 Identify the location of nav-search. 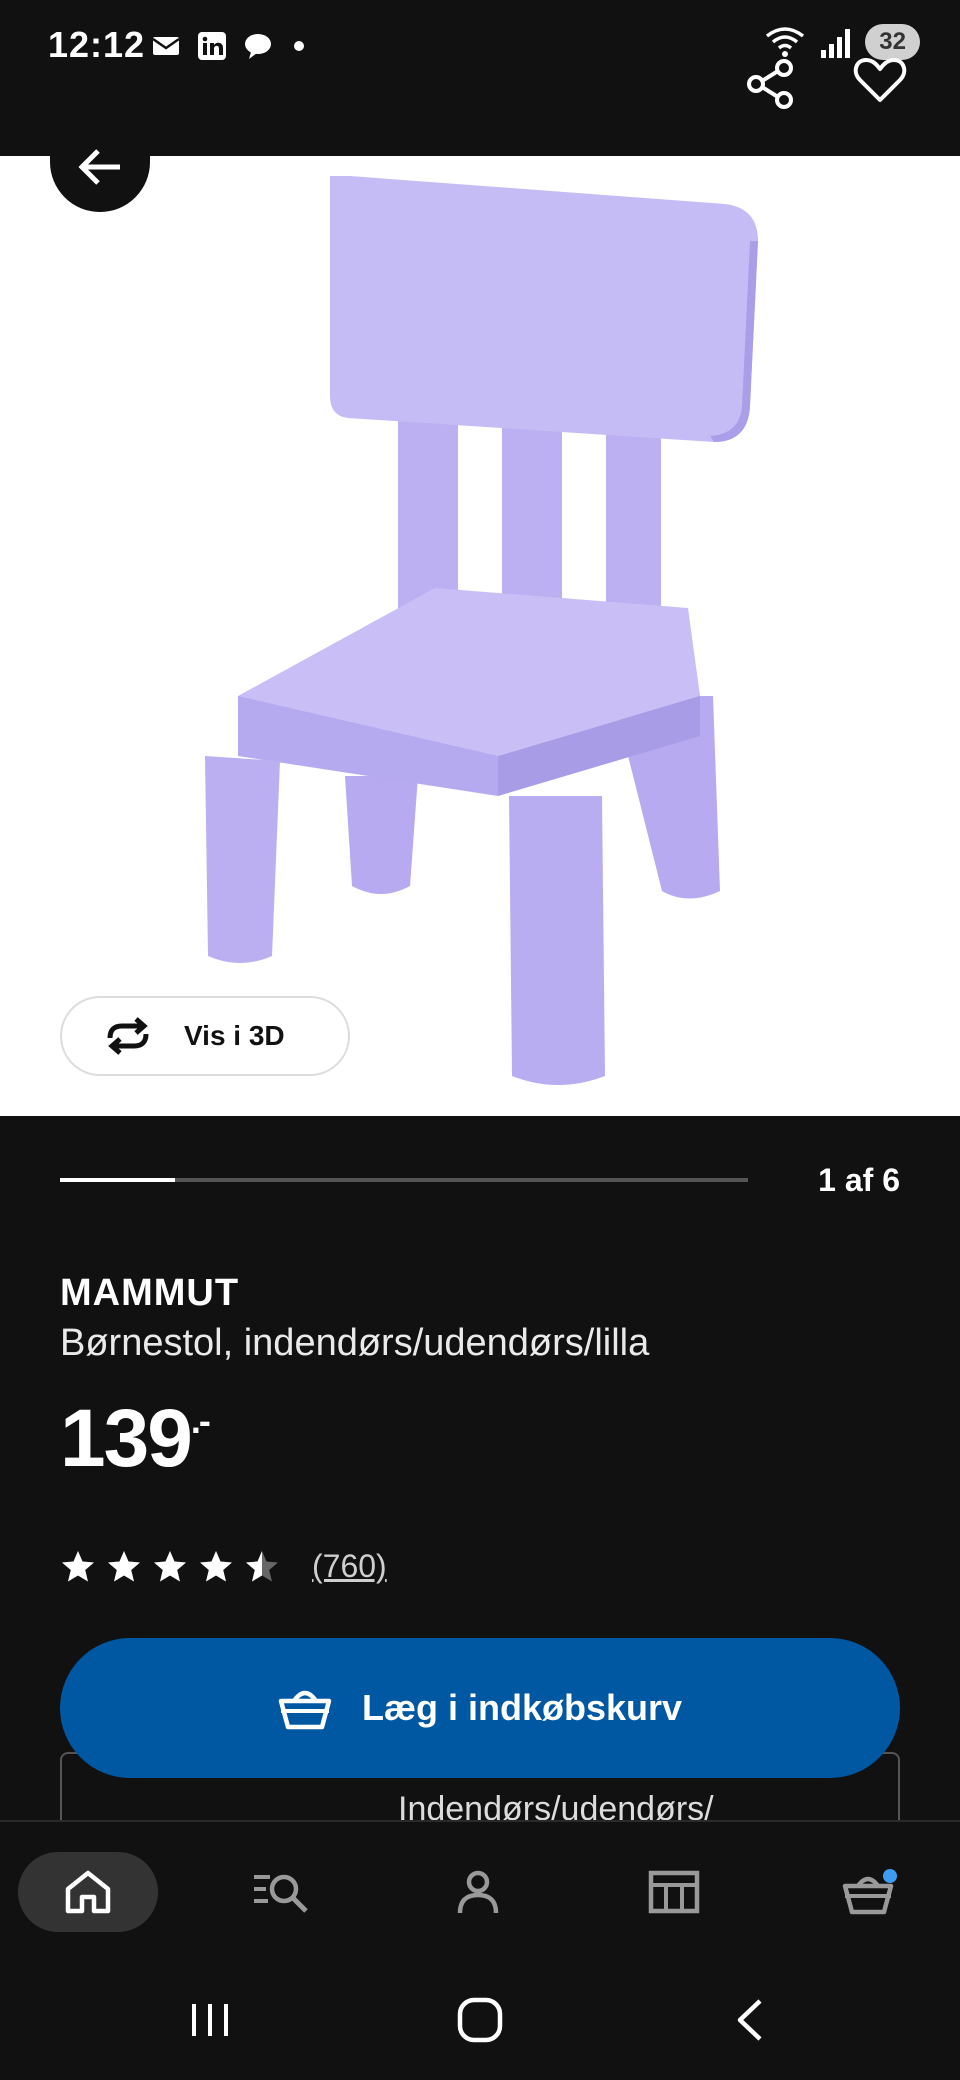
(282, 1892).